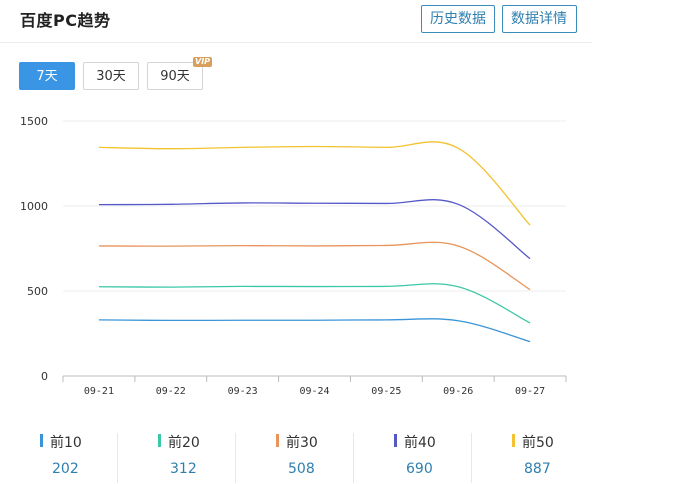 This screenshot has height=484, width=675. What do you see at coordinates (47, 76) in the screenshot?
I see `range-7-days-button: 7天` at bounding box center [47, 76].